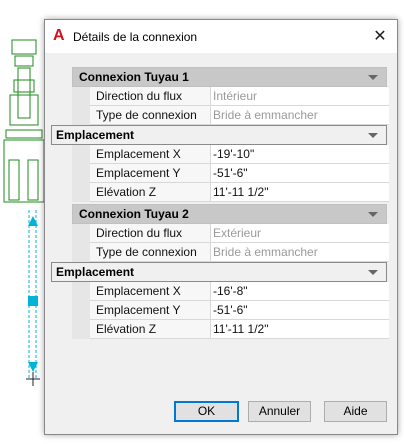 The image size is (404, 444). What do you see at coordinates (300, 154) in the screenshot?
I see `property-value-field: -19'-10"` at bounding box center [300, 154].